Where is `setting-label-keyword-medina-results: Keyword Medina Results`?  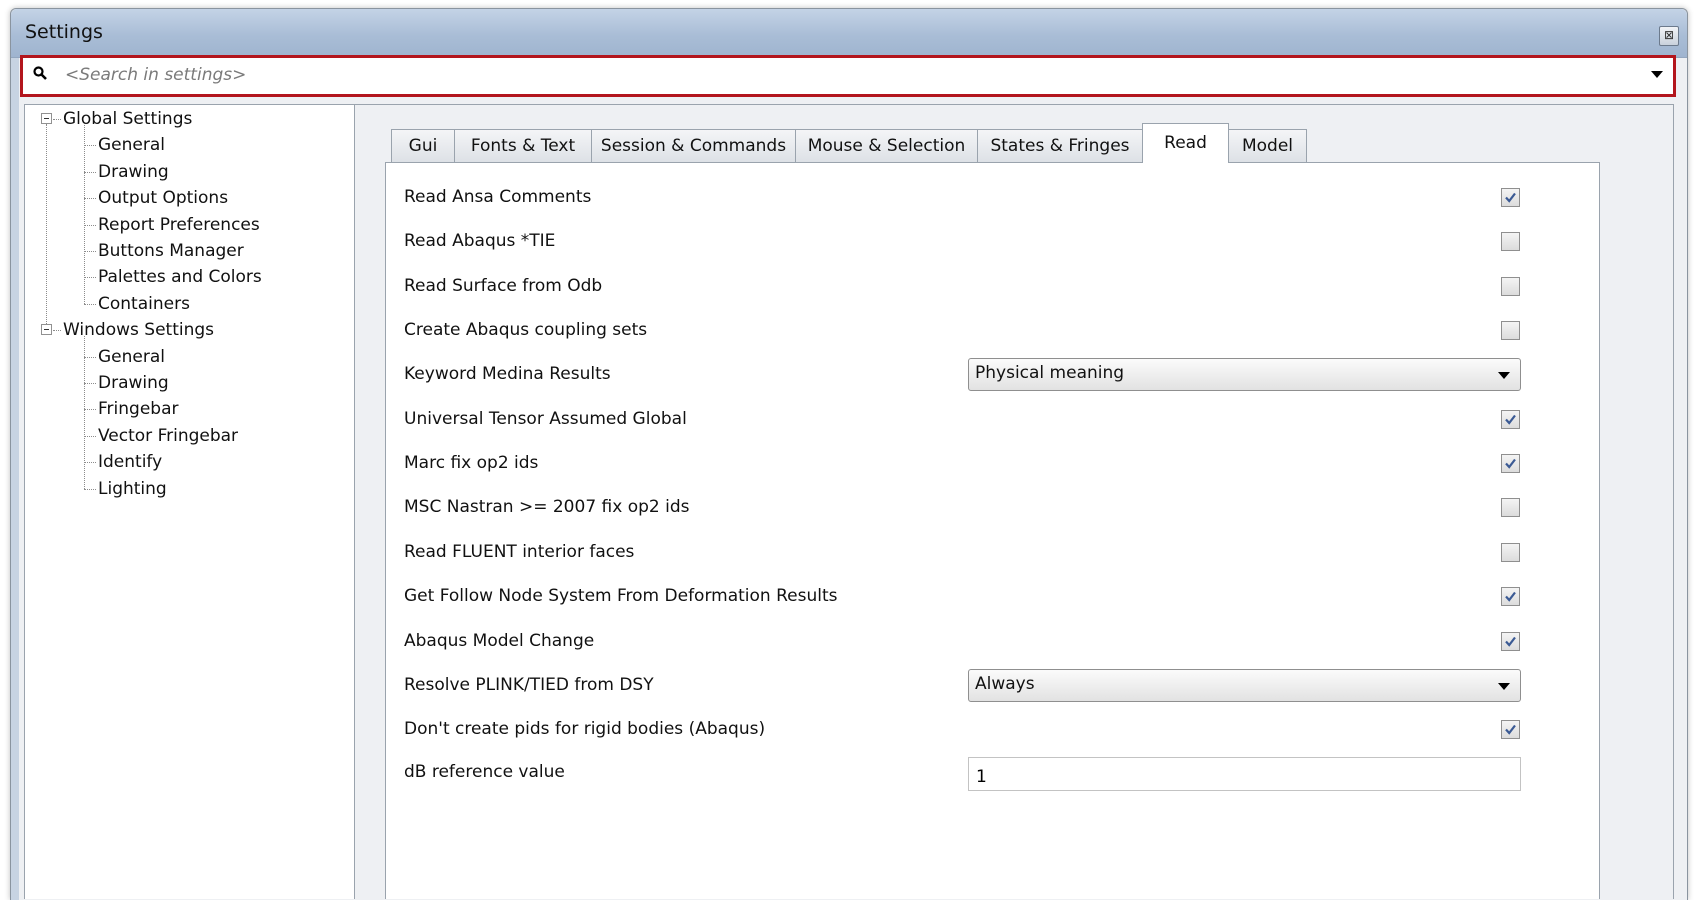 setting-label-keyword-medina-results: Keyword Medina Results is located at coordinates (507, 374).